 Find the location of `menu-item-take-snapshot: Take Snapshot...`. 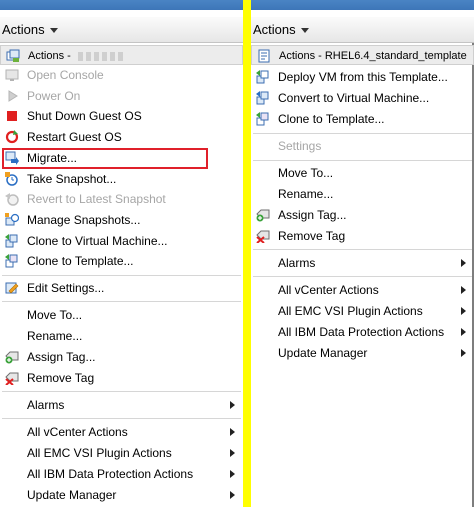

menu-item-take-snapshot: Take Snapshot... is located at coordinates (121, 179).